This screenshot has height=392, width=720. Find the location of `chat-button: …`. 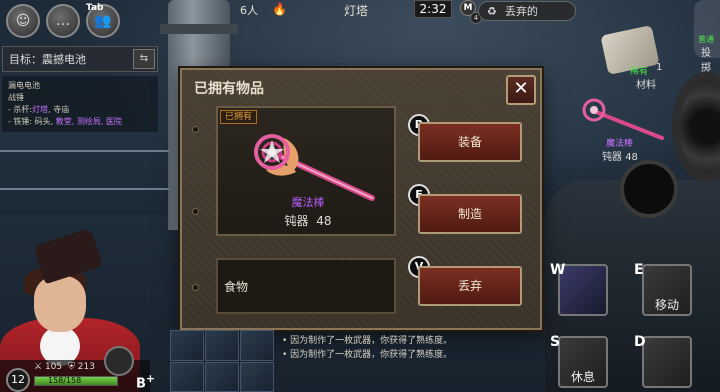

chat-button: … is located at coordinates (63, 21).